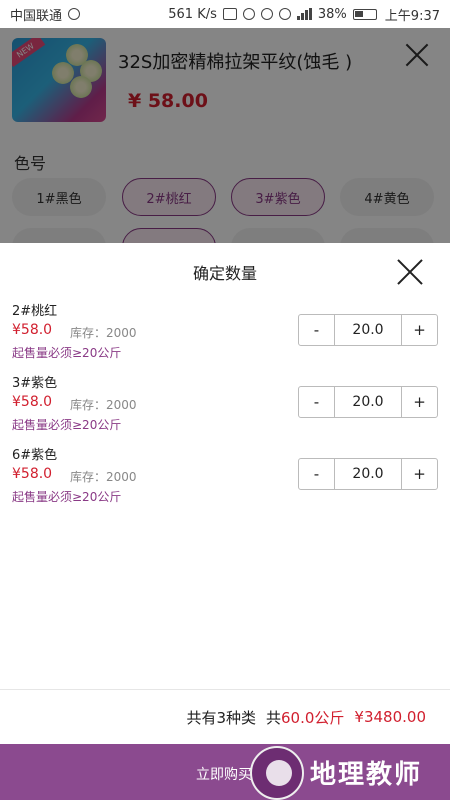 The width and height of the screenshot is (450, 800). What do you see at coordinates (277, 773) in the screenshot?
I see `watermark-logo` at bounding box center [277, 773].